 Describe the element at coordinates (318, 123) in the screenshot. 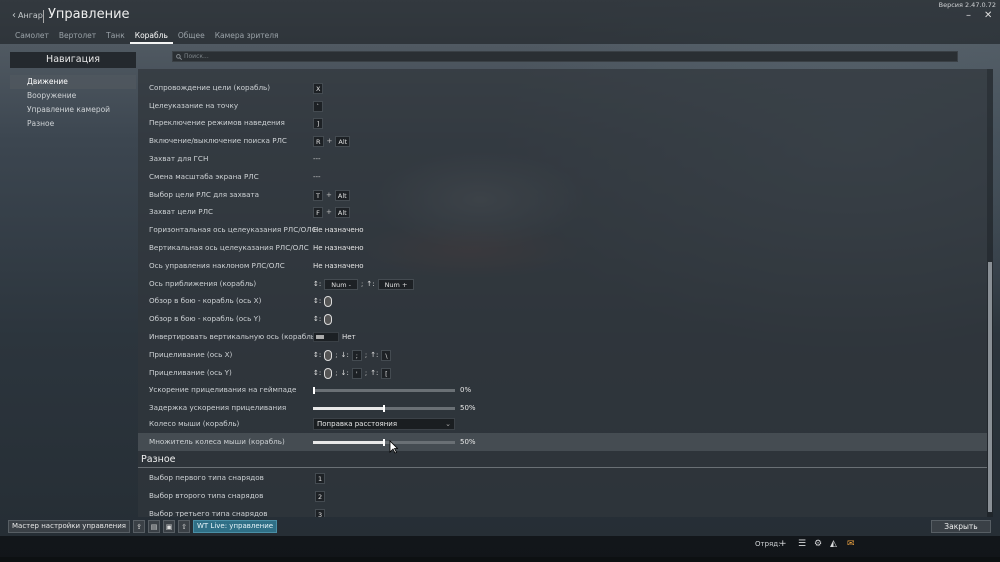

I see `key-binding: ]` at that location.